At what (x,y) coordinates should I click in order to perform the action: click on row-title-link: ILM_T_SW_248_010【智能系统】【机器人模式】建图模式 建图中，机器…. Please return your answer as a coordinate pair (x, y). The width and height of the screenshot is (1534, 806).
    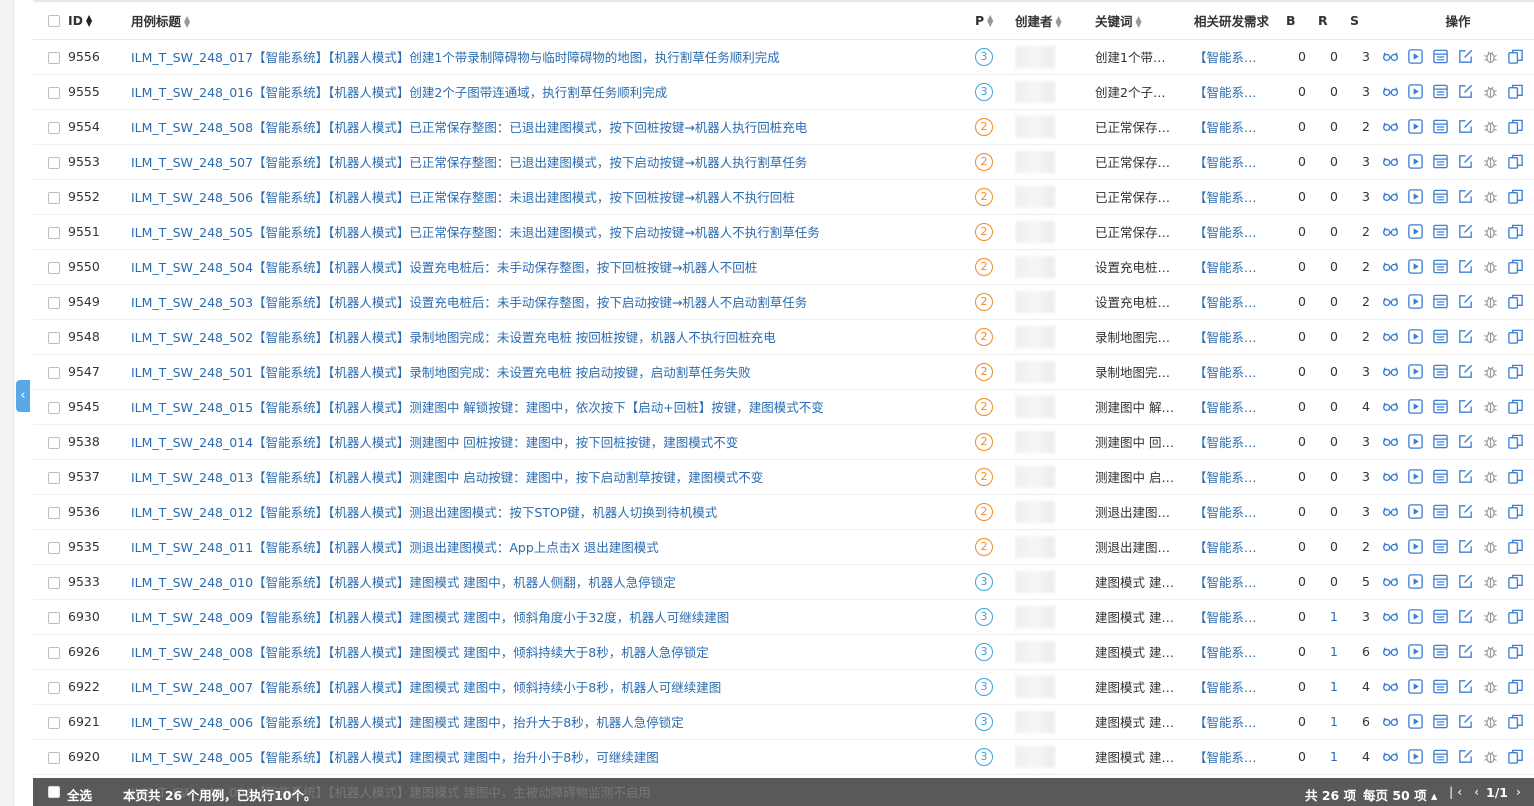
    Looking at the image, I should click on (403, 582).